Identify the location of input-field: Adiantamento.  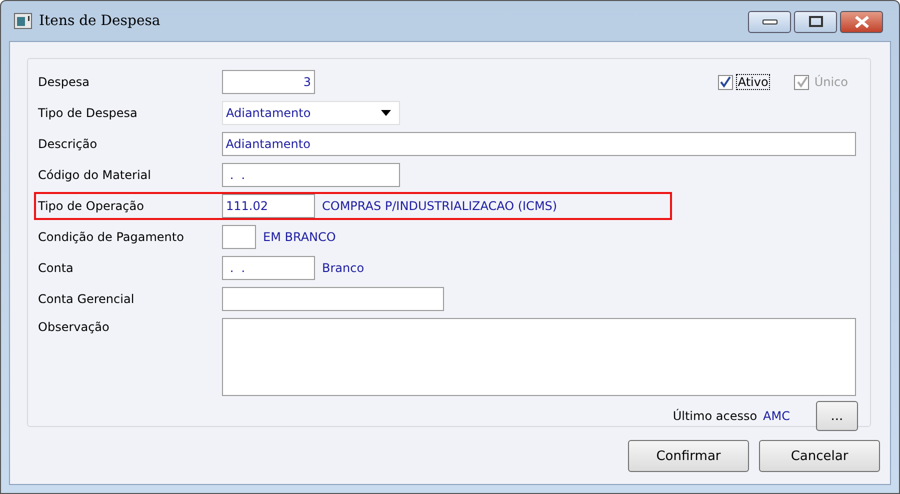
(539, 144).